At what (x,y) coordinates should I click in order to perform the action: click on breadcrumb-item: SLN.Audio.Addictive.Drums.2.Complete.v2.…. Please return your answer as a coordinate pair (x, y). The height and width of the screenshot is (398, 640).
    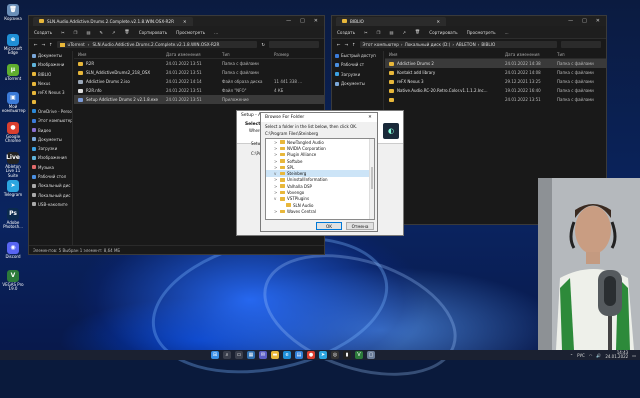
    Looking at the image, I should click on (155, 44).